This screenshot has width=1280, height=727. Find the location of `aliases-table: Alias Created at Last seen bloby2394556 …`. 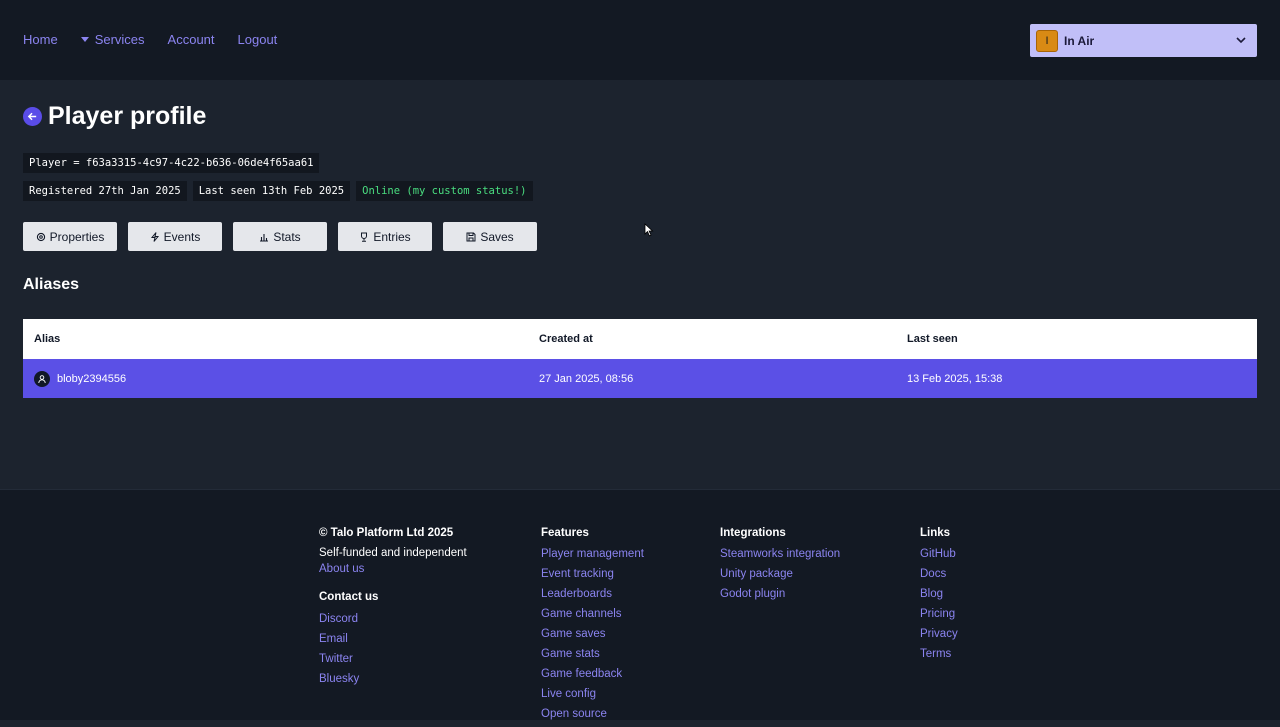

aliases-table: Alias Created at Last seen bloby2394556 … is located at coordinates (640, 358).